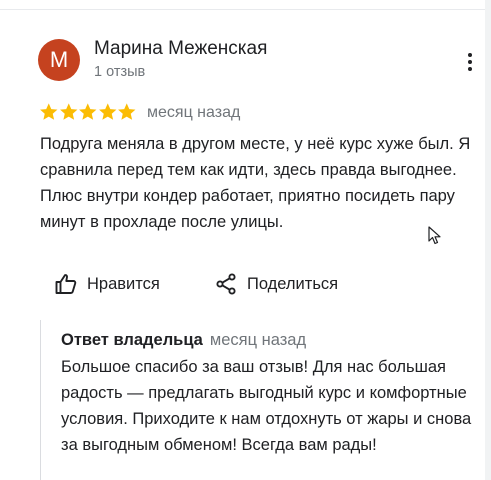 The image size is (491, 480). Describe the element at coordinates (66, 284) in the screenshot. I see `thumb-up-icon` at that location.